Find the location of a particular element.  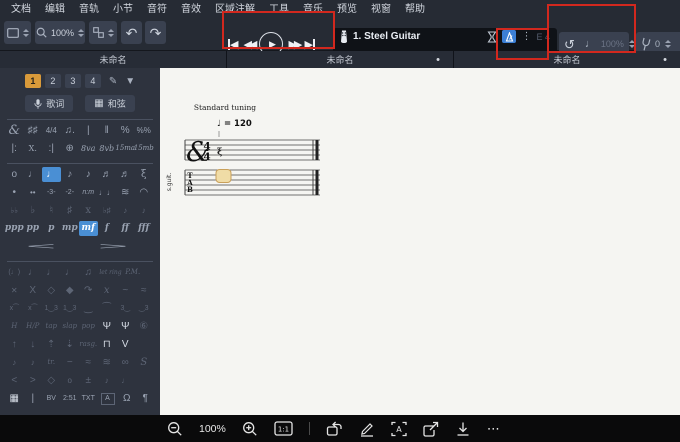

dynamic-ff-icon: ff is located at coordinates (125, 228).